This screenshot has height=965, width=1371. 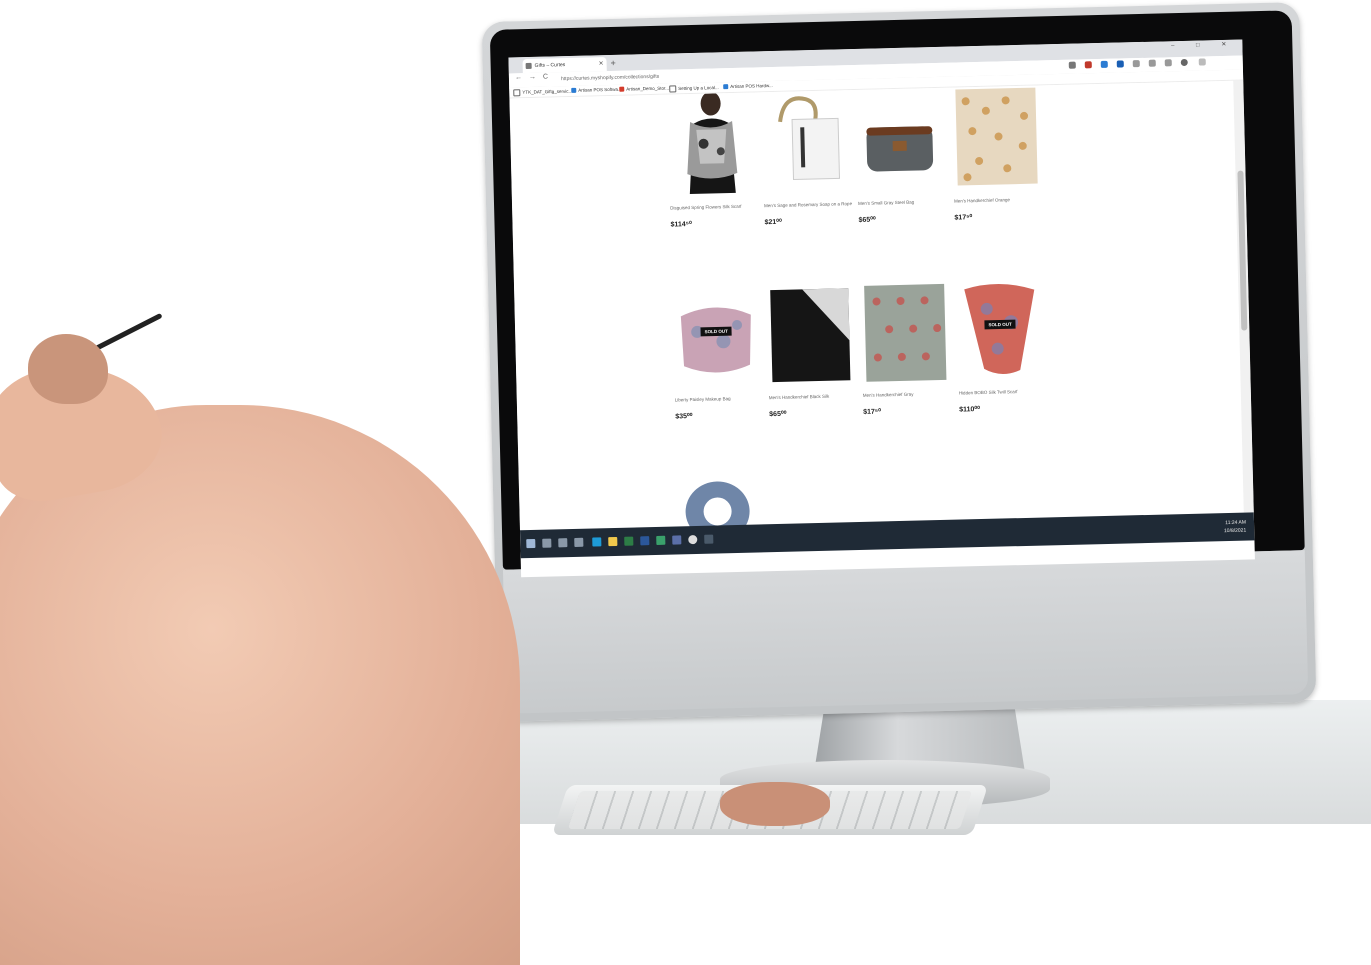 I want to click on page-favicon-icon, so click(x=528, y=66).